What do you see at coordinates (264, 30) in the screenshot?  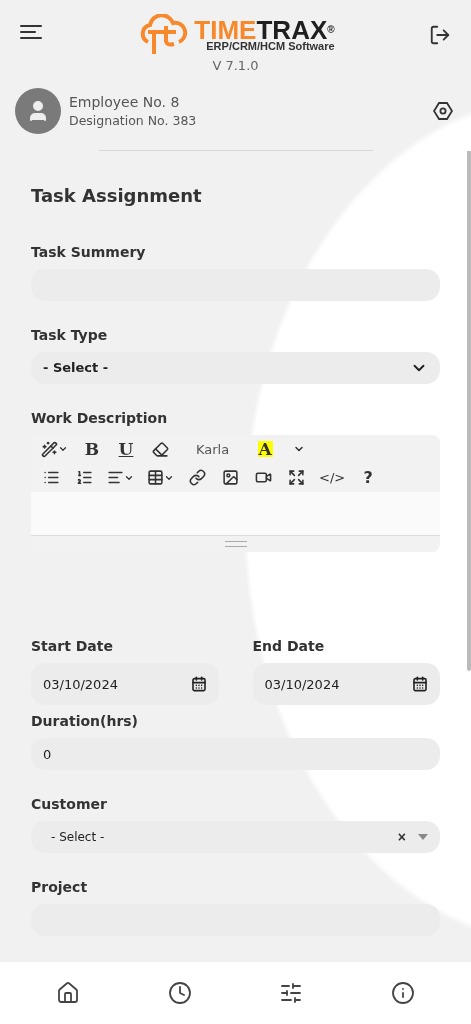 I see `brand-name: TIMETRAX$^{®}$` at bounding box center [264, 30].